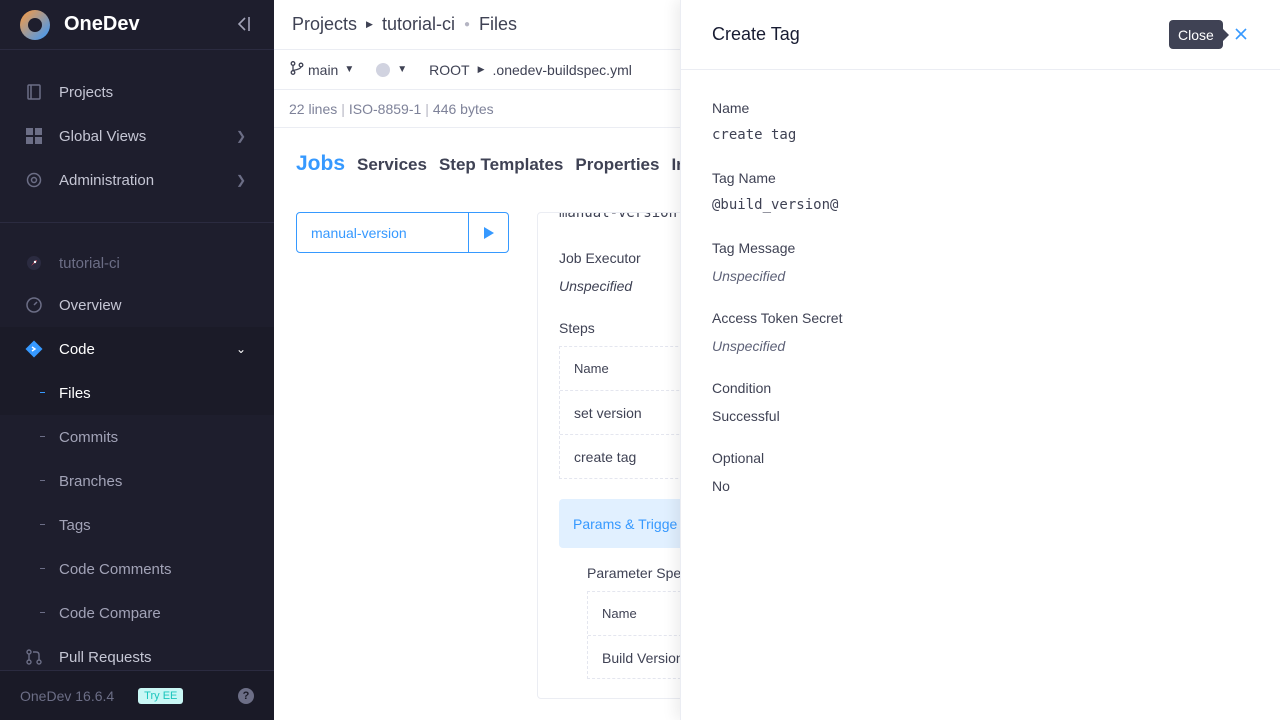  I want to click on close-tooltip: Close, so click(1199, 34).